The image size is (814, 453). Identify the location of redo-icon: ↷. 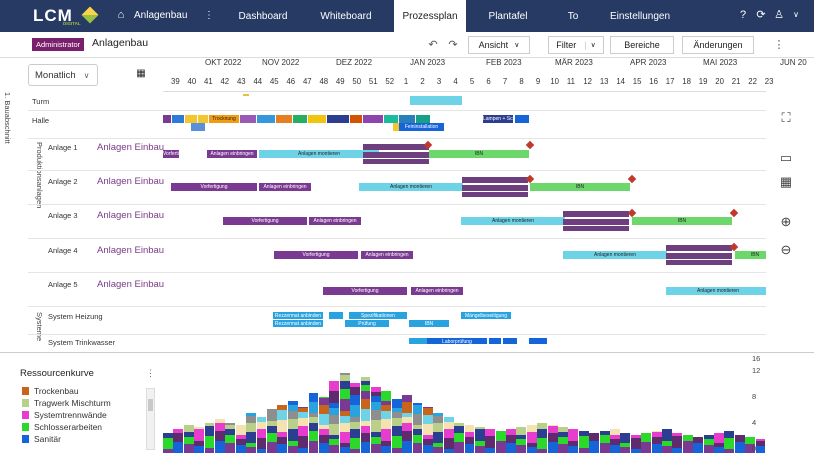
(453, 45).